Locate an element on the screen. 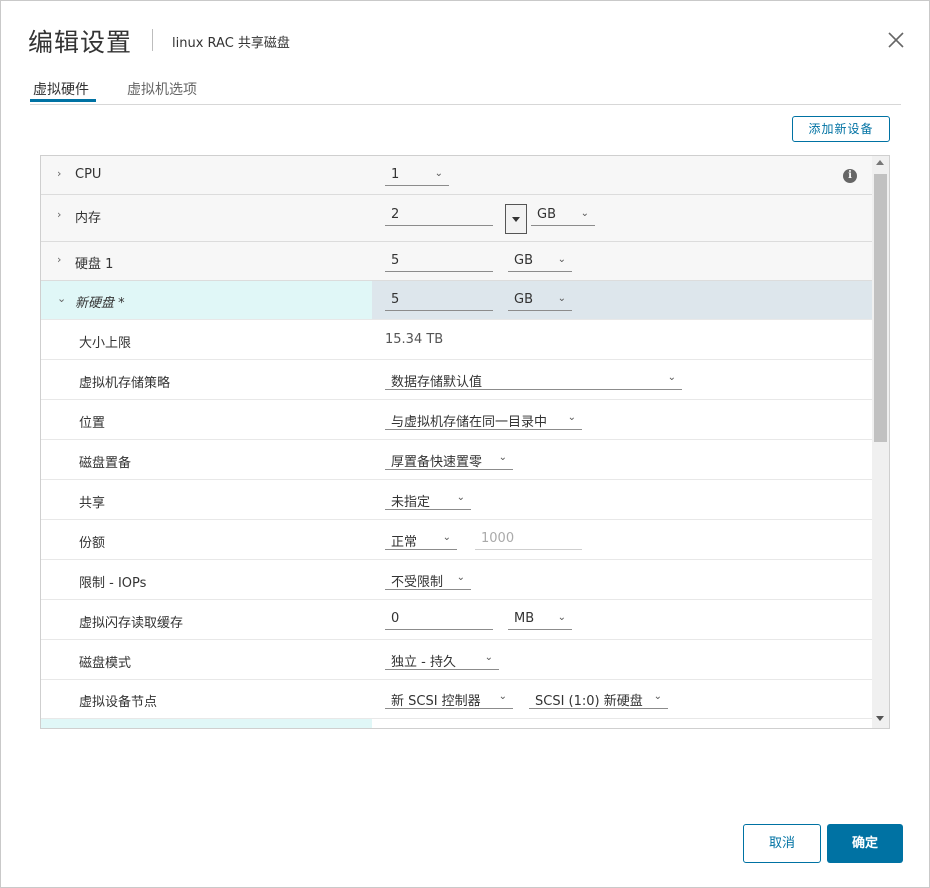  title-divider is located at coordinates (152, 40).